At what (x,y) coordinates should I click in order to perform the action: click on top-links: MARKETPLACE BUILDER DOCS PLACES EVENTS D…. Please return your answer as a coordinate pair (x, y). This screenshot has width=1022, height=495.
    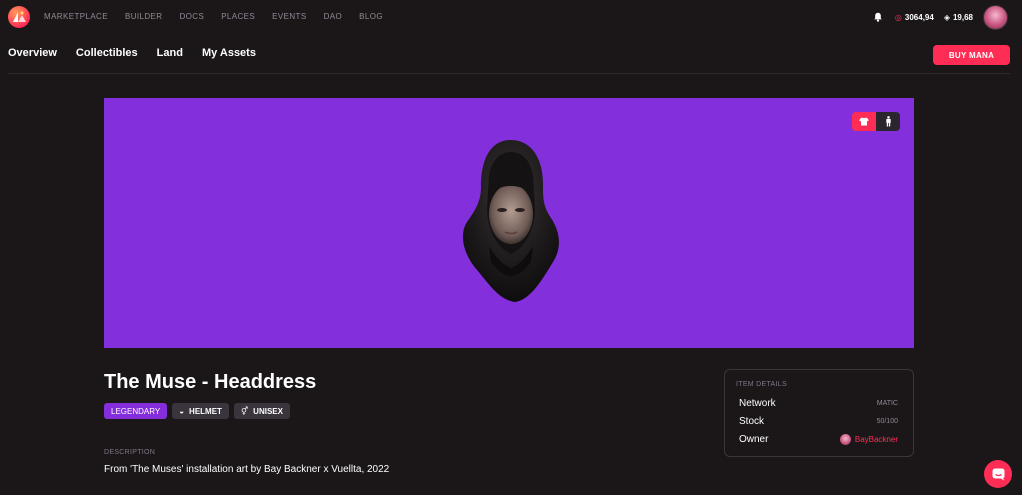
    Looking at the image, I should click on (222, 16).